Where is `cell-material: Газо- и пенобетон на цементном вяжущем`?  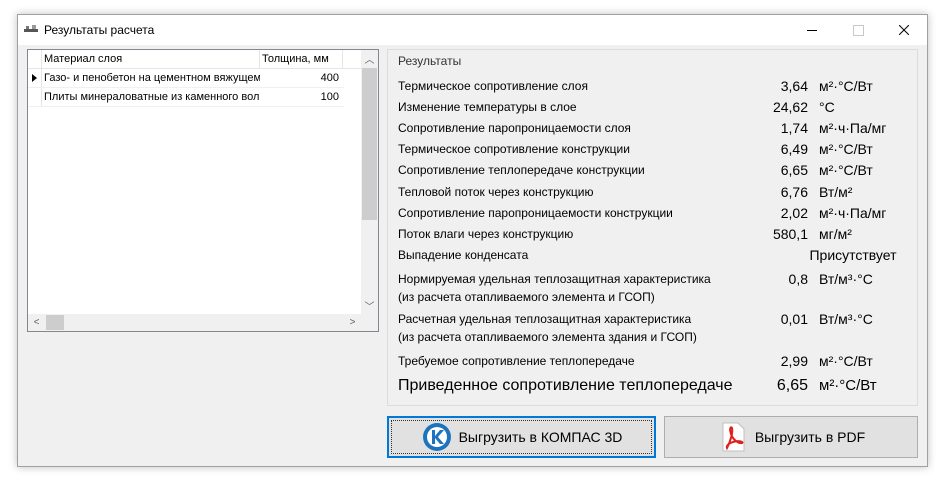 cell-material: Газо- и пенобетон на цементном вяжущем is located at coordinates (151, 78).